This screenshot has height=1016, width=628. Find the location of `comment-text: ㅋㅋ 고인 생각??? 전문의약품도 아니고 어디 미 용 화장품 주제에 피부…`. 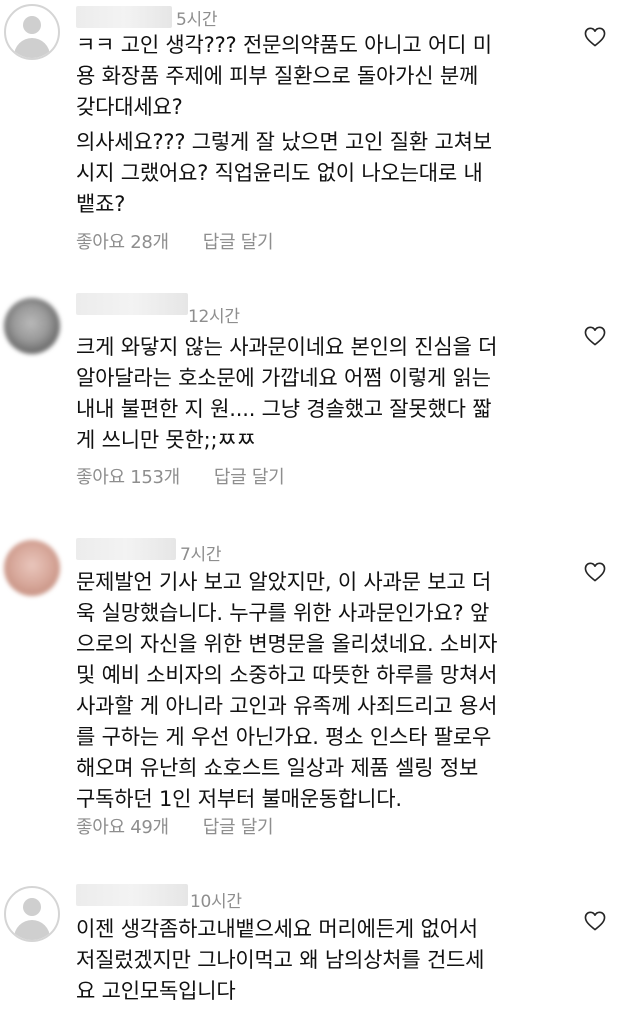

comment-text: ㅋㅋ 고인 생각??? 전문의약품도 아니고 어디 미 용 화장품 주제에 피부… is located at coordinates (316, 125).